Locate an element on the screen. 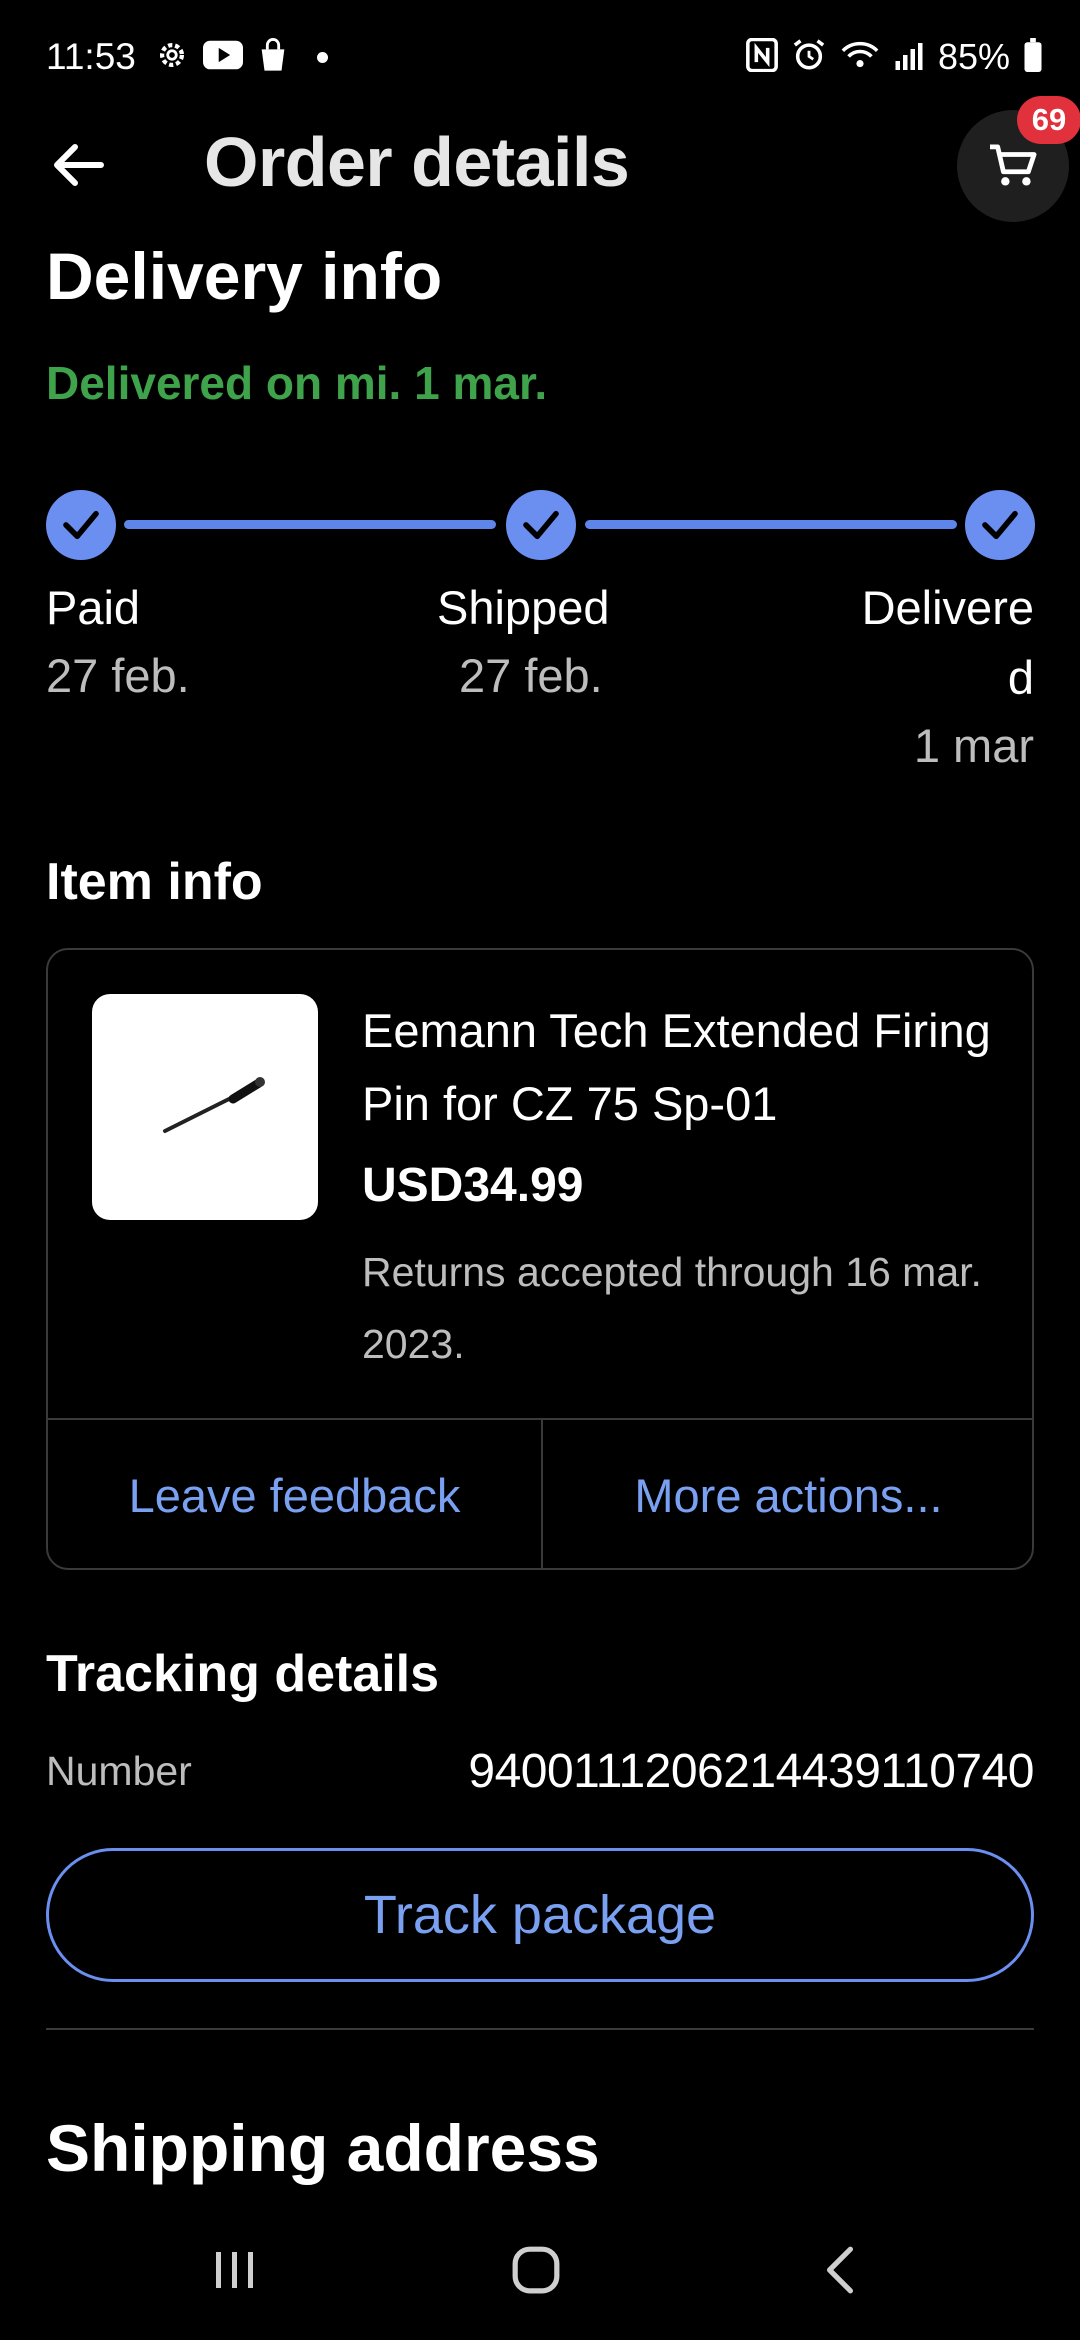 The image size is (1080, 2340). step-delivered-label-line2: d is located at coordinates (1020, 677).